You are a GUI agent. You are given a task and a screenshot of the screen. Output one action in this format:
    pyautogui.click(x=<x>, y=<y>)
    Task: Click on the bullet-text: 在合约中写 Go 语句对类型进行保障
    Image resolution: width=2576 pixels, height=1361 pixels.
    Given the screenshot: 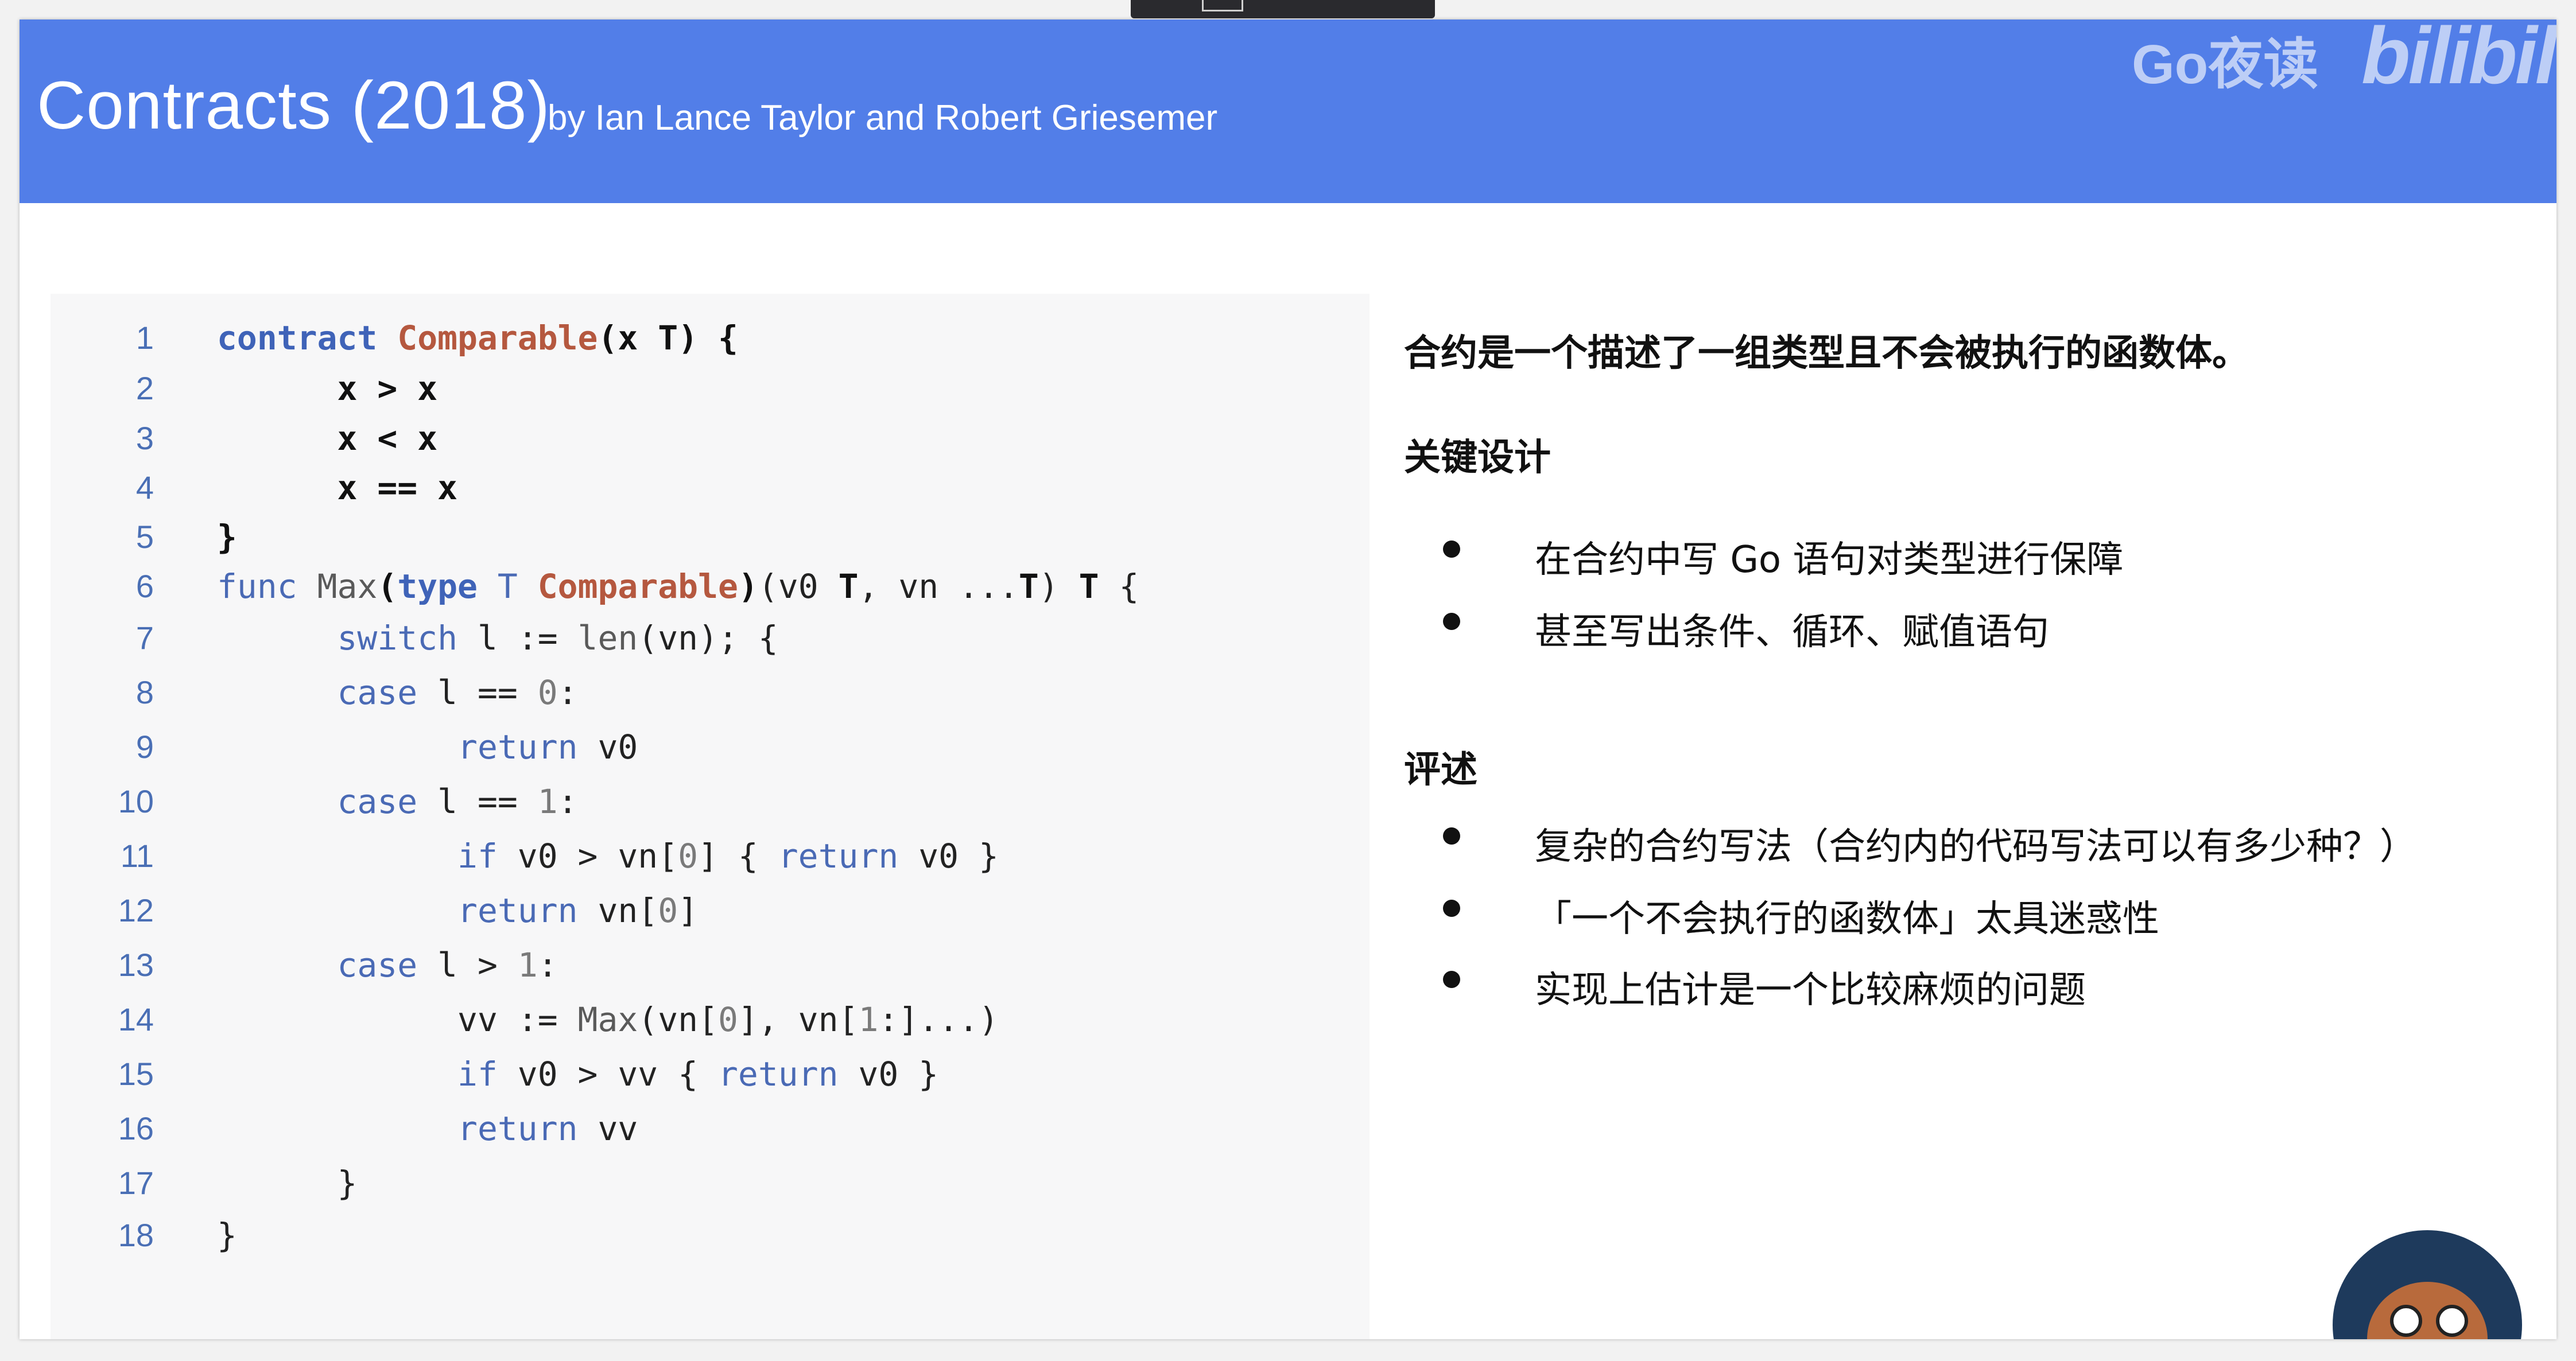 What is the action you would take?
    pyautogui.click(x=1829, y=560)
    